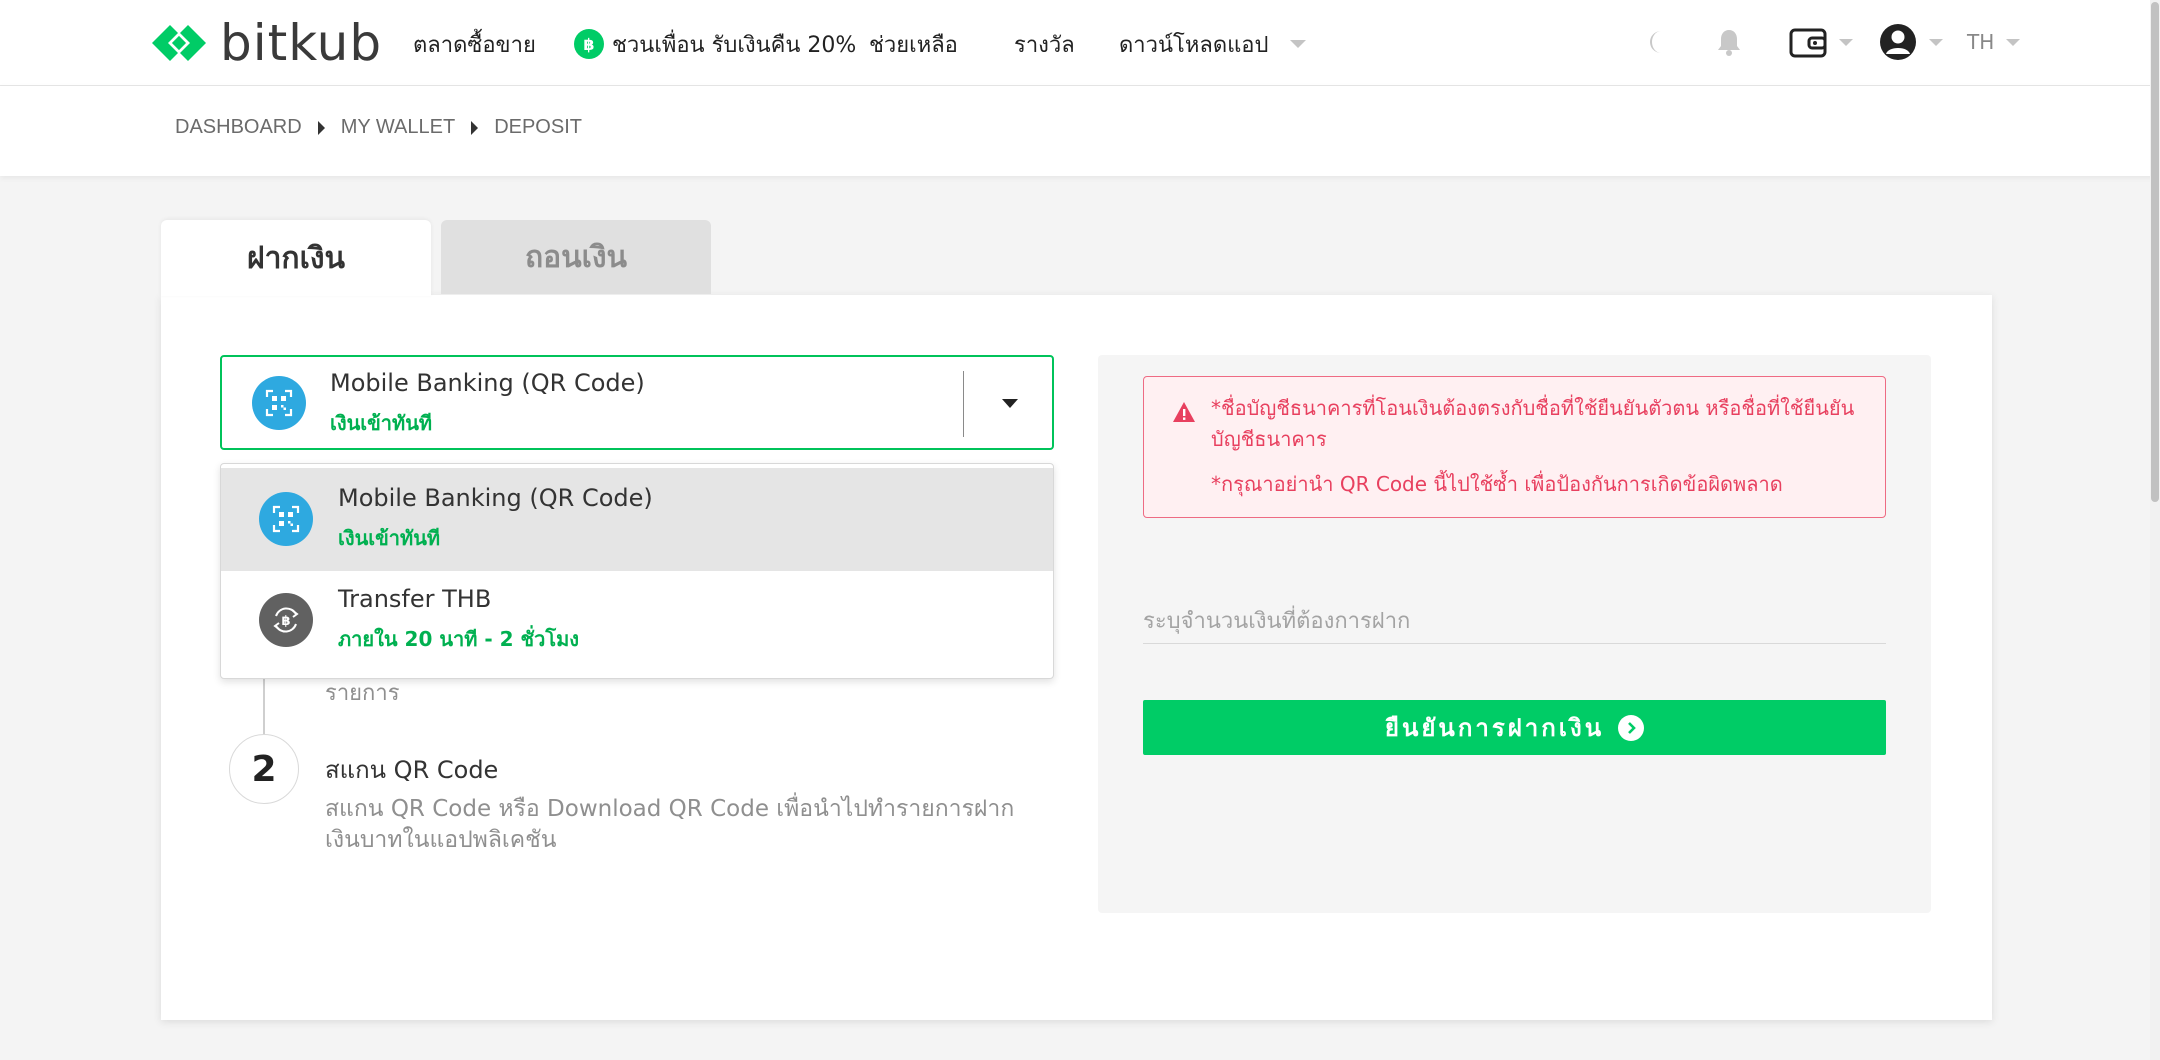 The height and width of the screenshot is (1060, 2160). I want to click on nav-rewards-label: รางวัล, so click(1044, 45).